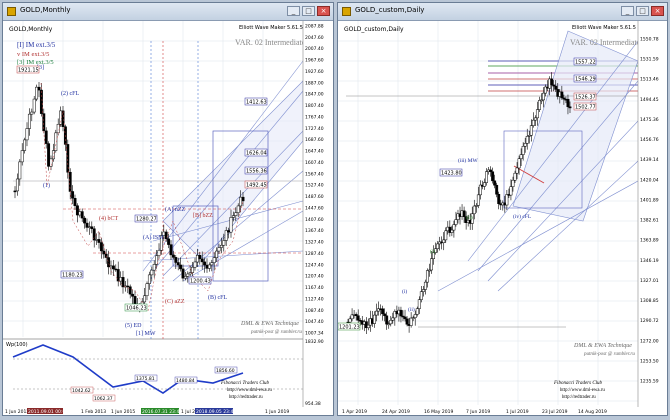  Describe the element at coordinates (35, 62) in the screenshot. I see `legend-item-3: [3] IM ext.3/5` at that location.